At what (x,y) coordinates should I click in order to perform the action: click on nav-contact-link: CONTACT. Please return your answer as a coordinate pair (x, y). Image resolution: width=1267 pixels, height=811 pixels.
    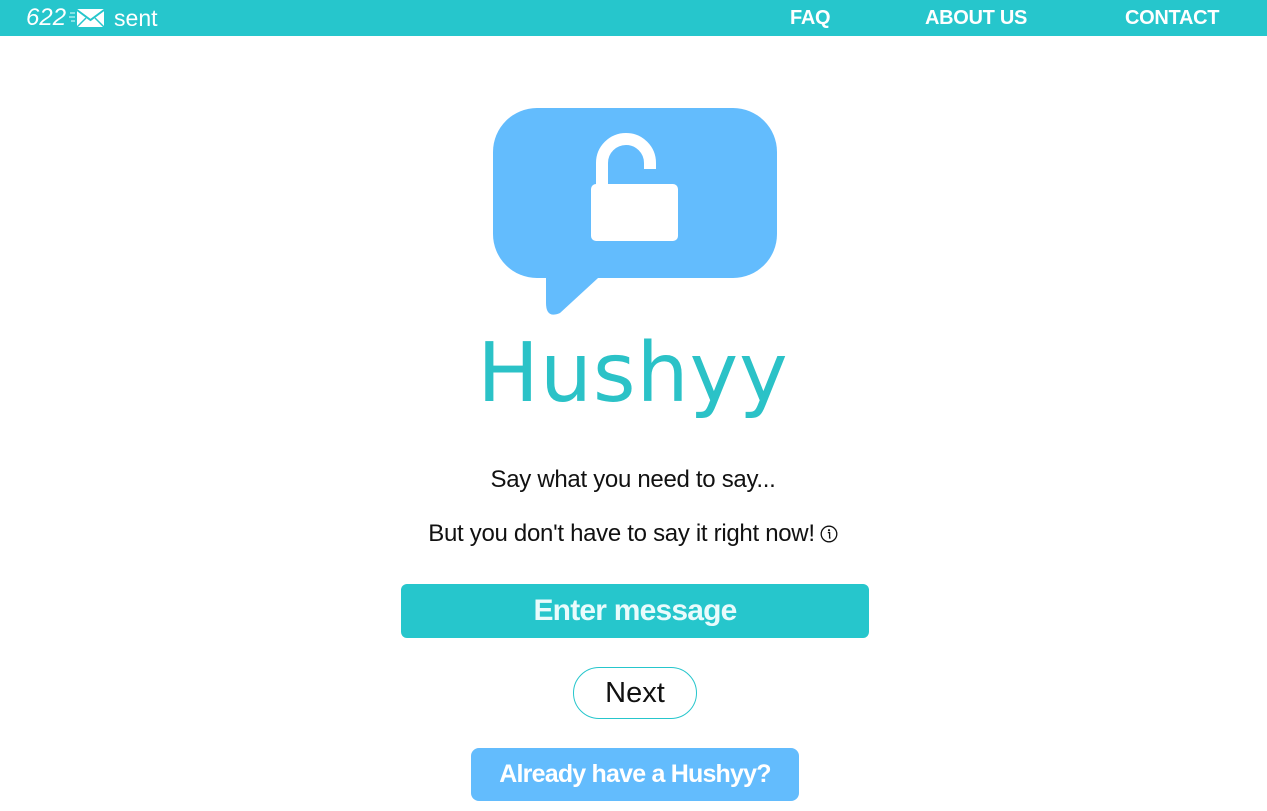
    Looking at the image, I should click on (1172, 18).